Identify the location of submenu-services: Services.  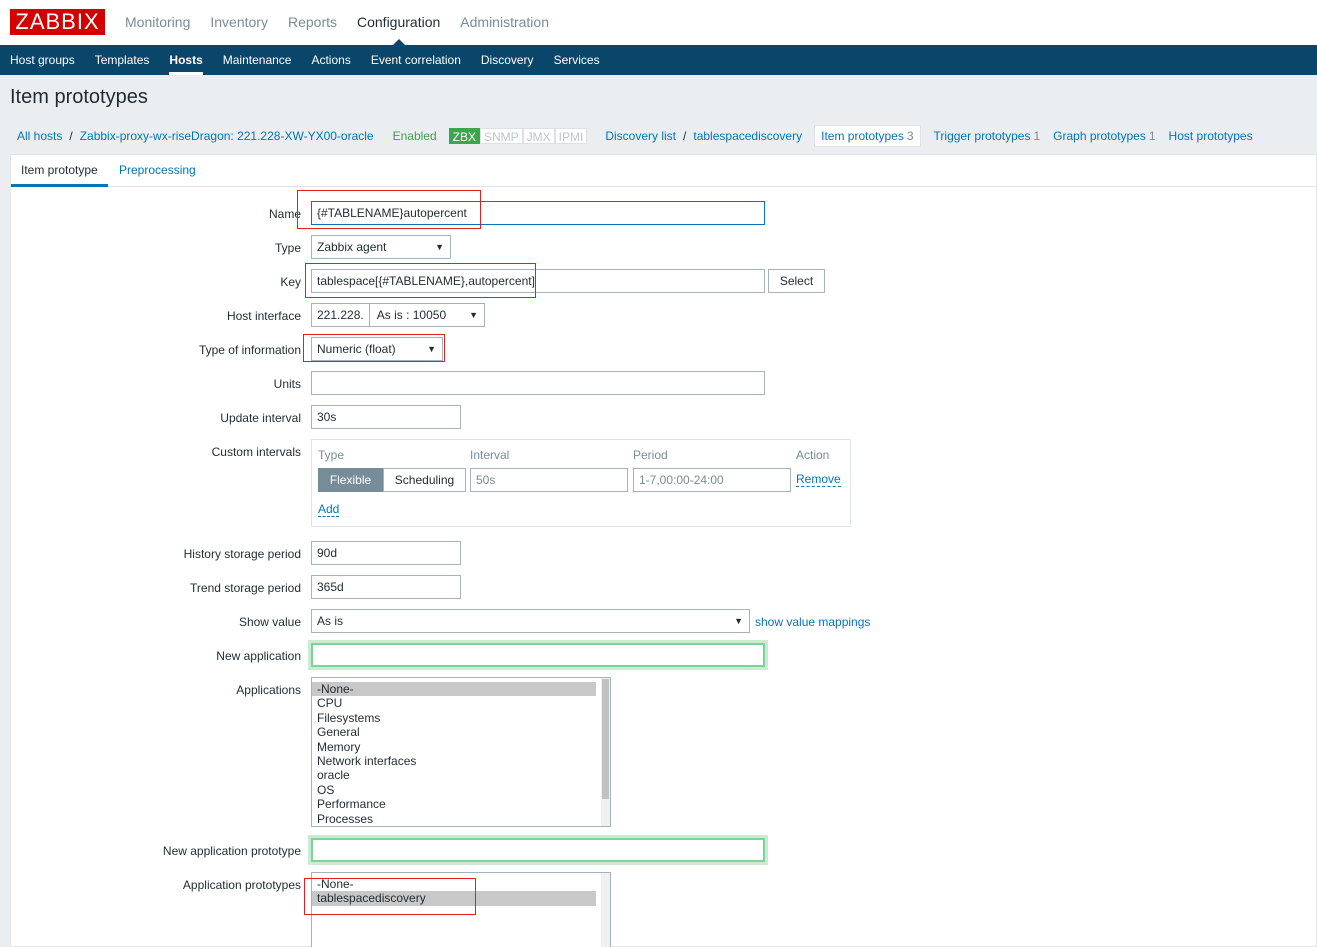
(577, 60).